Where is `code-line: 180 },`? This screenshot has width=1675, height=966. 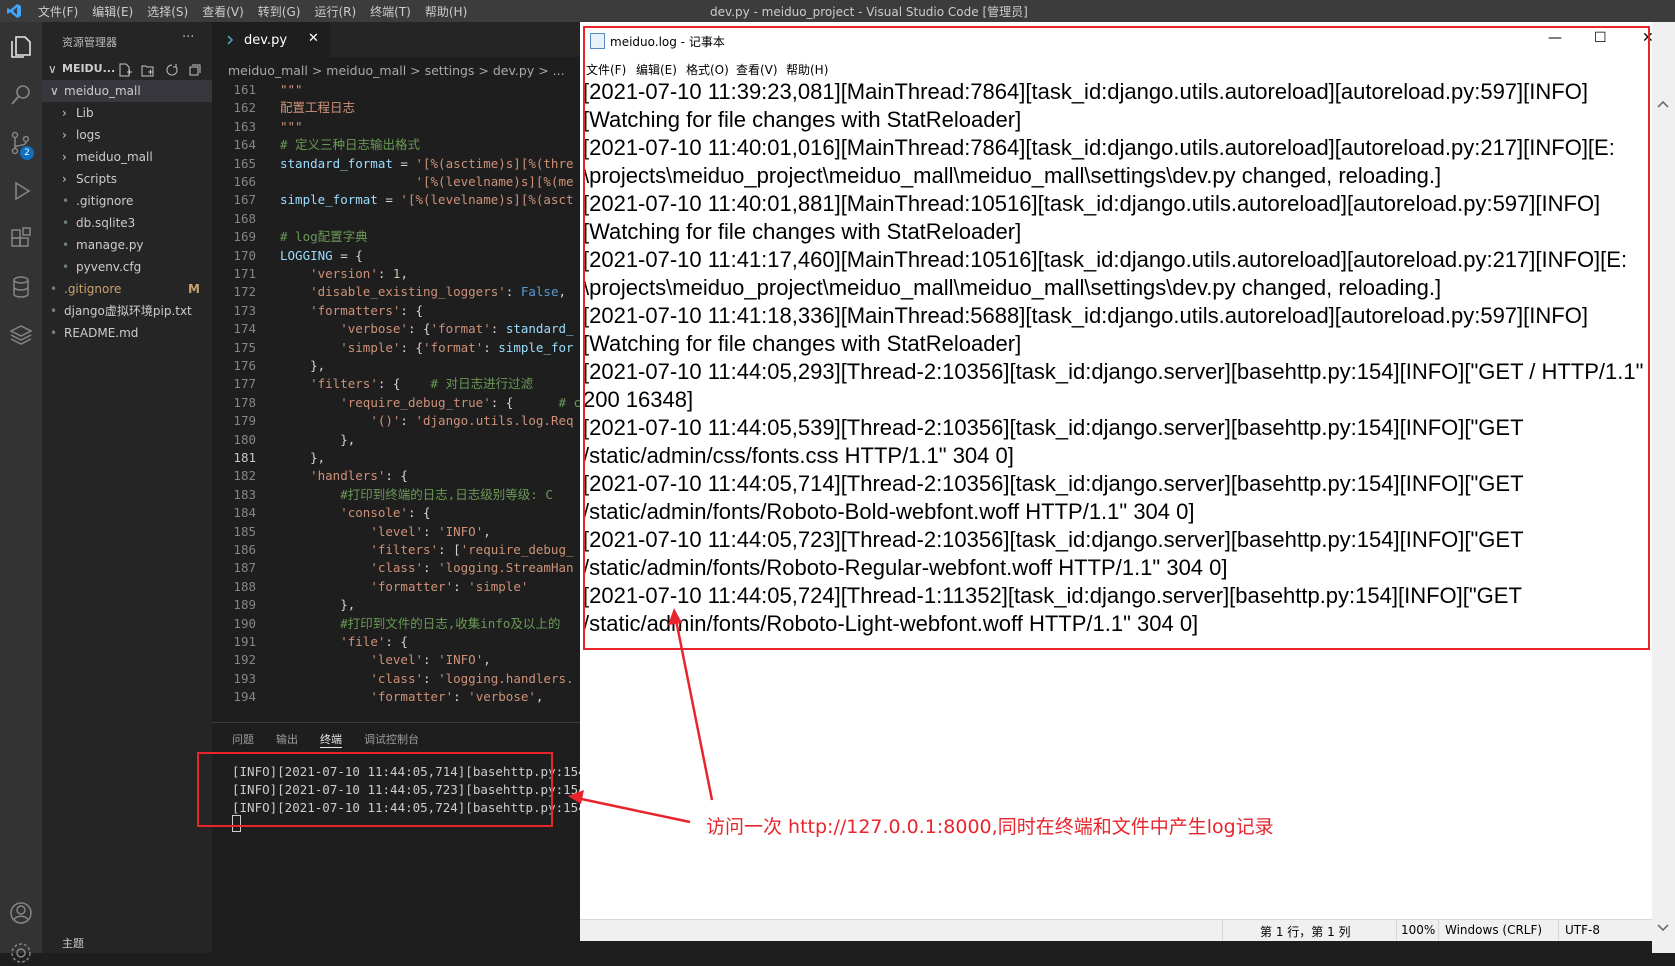 code-line: 180 }, is located at coordinates (396, 439).